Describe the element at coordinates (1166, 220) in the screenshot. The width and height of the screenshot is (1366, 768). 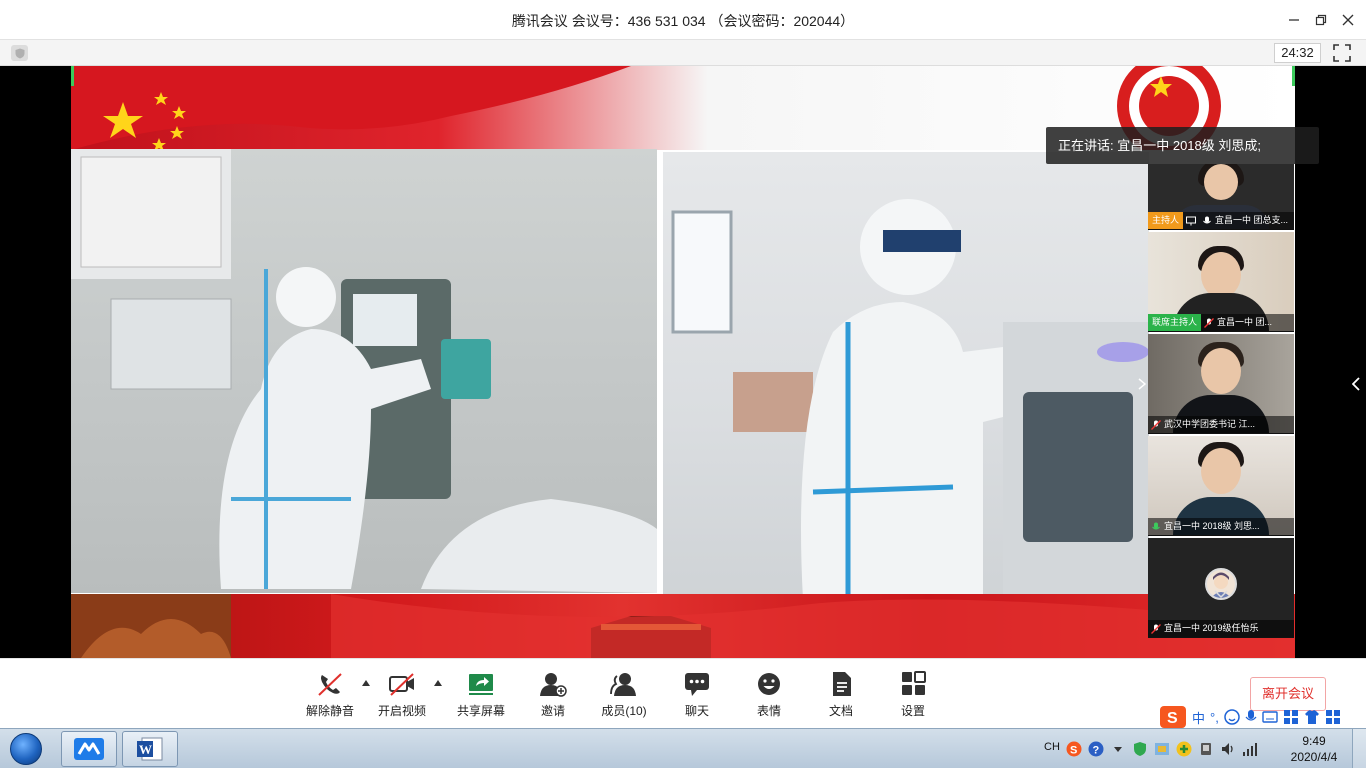
I see `host-badge: 主持人` at that location.